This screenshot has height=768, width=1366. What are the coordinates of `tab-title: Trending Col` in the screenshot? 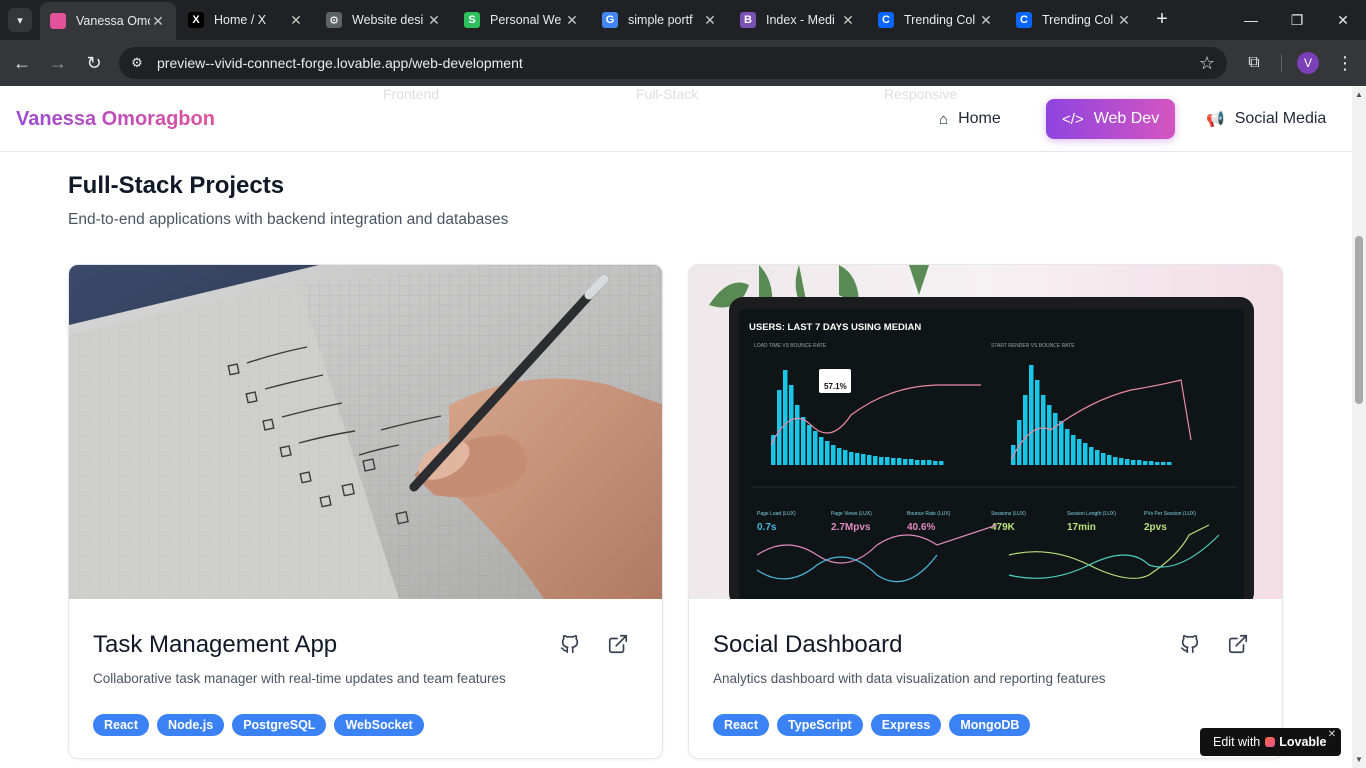 It's located at (1078, 20).